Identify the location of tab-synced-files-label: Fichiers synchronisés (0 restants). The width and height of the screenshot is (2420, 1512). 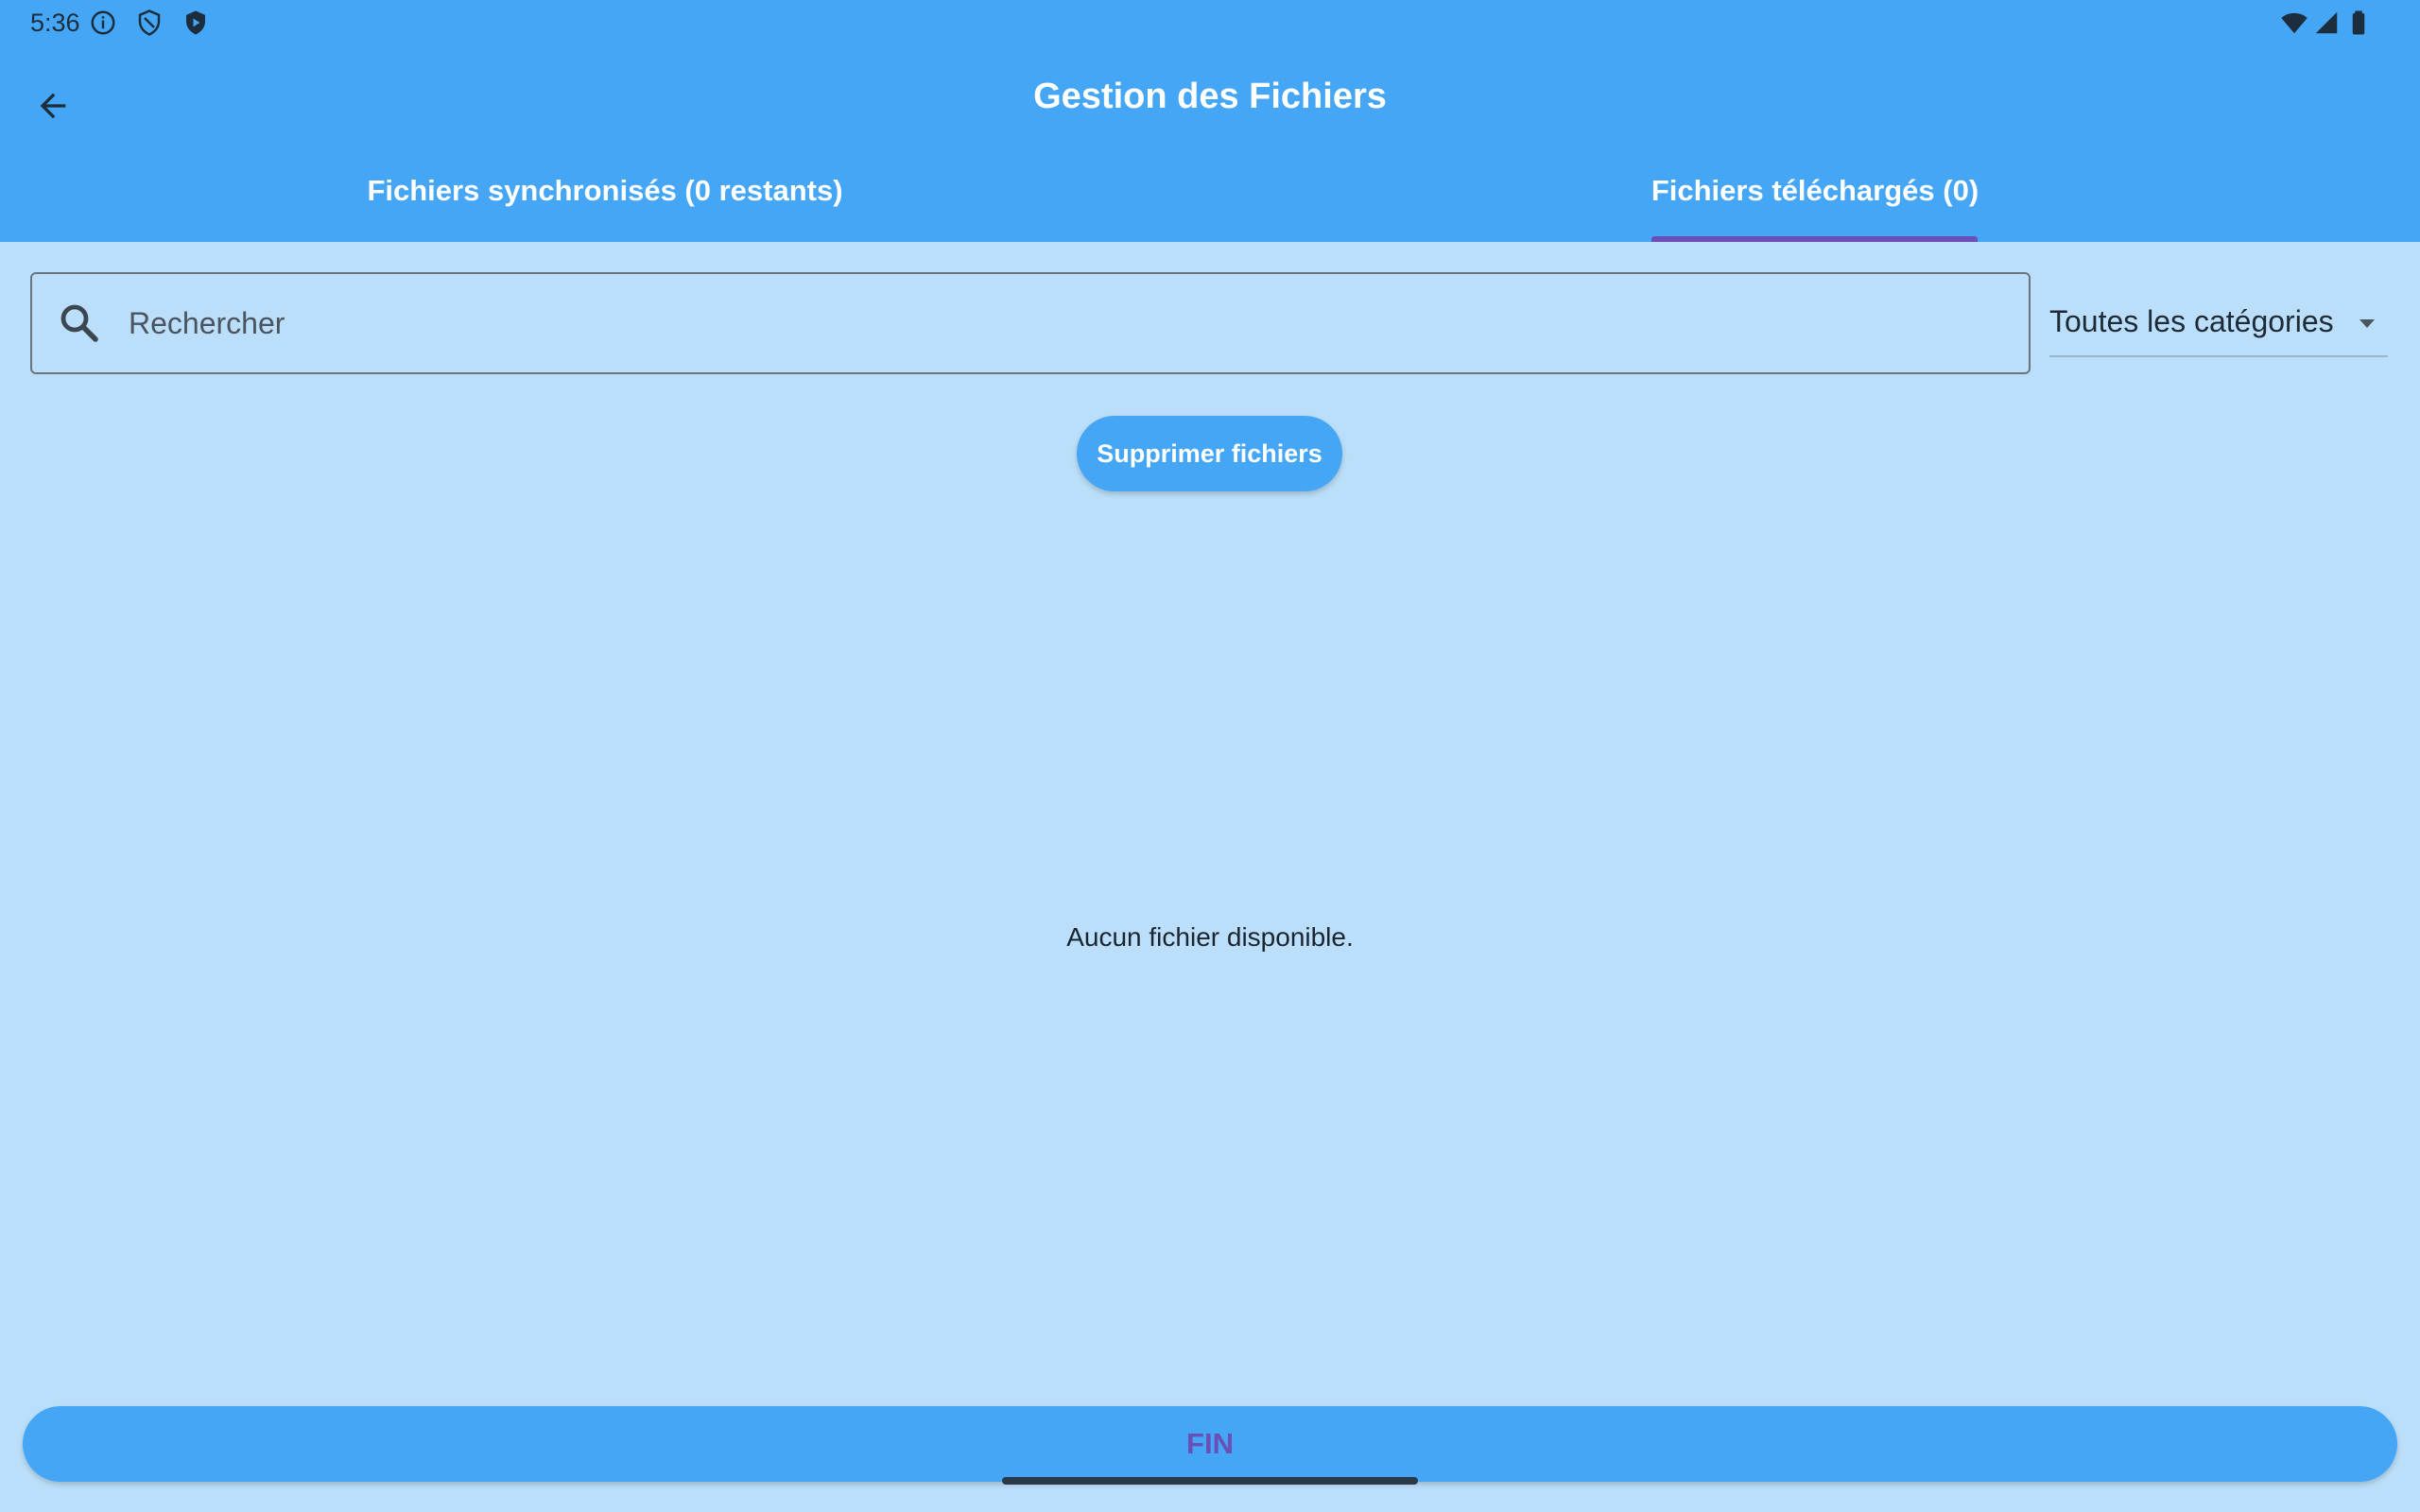
(605, 190).